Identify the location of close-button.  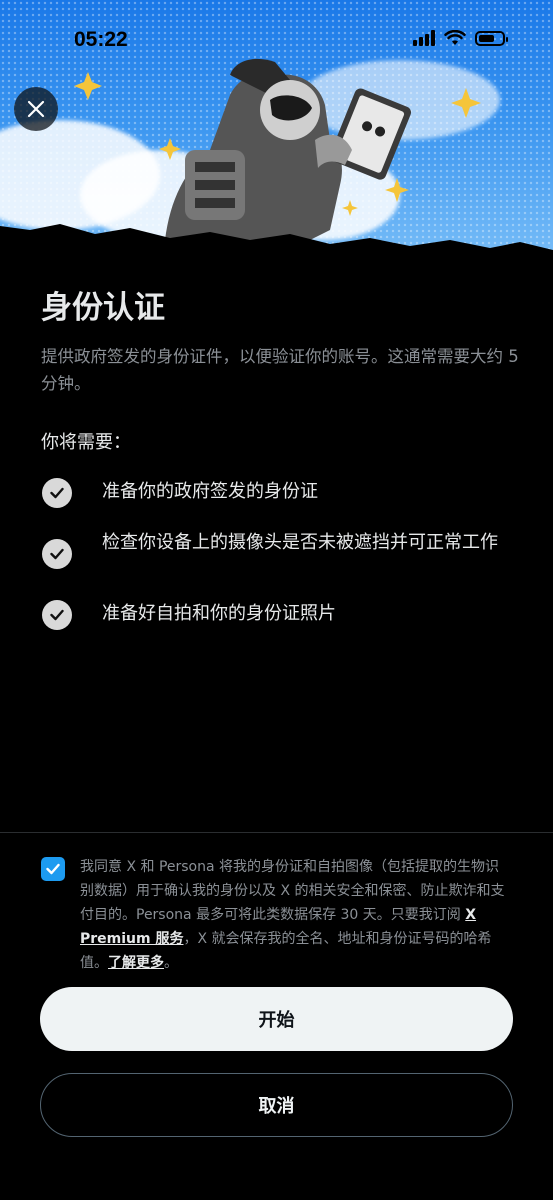
(36, 109).